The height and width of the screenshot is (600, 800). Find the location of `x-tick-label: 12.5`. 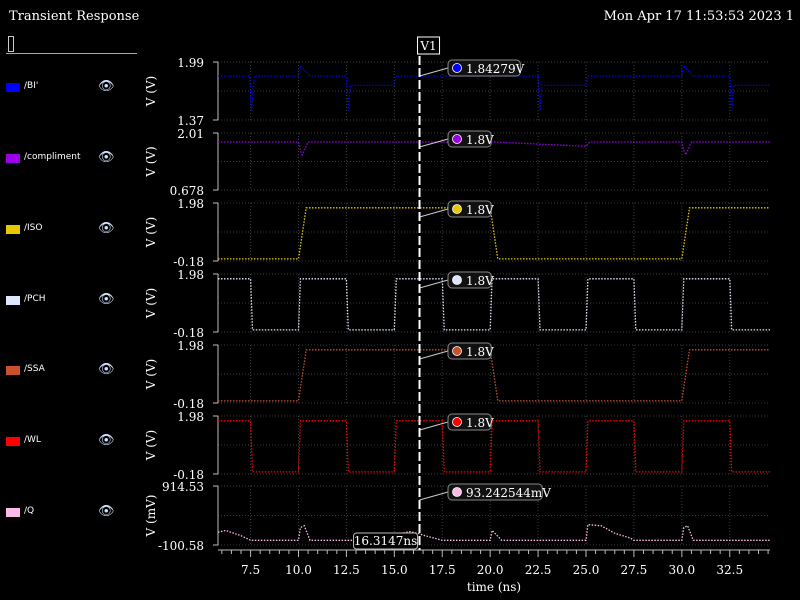

x-tick-label: 12.5 is located at coordinates (346, 570).